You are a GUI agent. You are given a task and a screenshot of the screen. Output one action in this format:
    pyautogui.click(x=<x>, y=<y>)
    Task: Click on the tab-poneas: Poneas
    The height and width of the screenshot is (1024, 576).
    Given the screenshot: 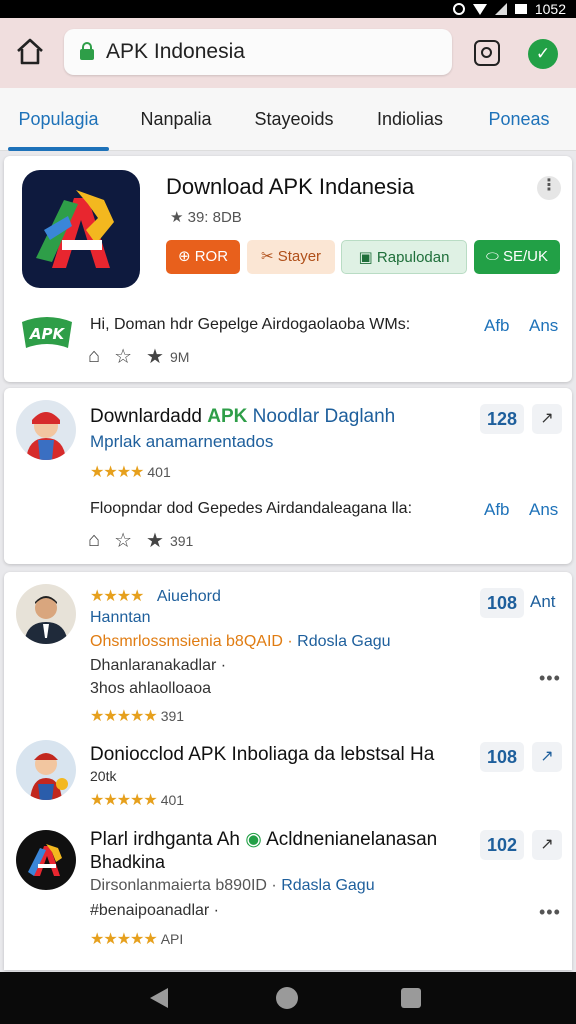 What is the action you would take?
    pyautogui.click(x=519, y=119)
    